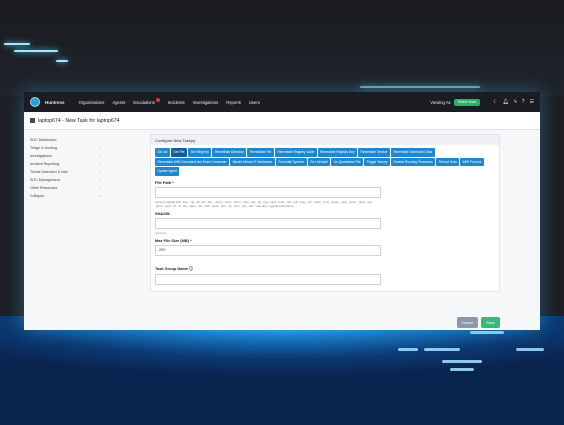 The height and width of the screenshot is (425, 564). I want to click on file-path-label: File Path *, so click(164, 182).